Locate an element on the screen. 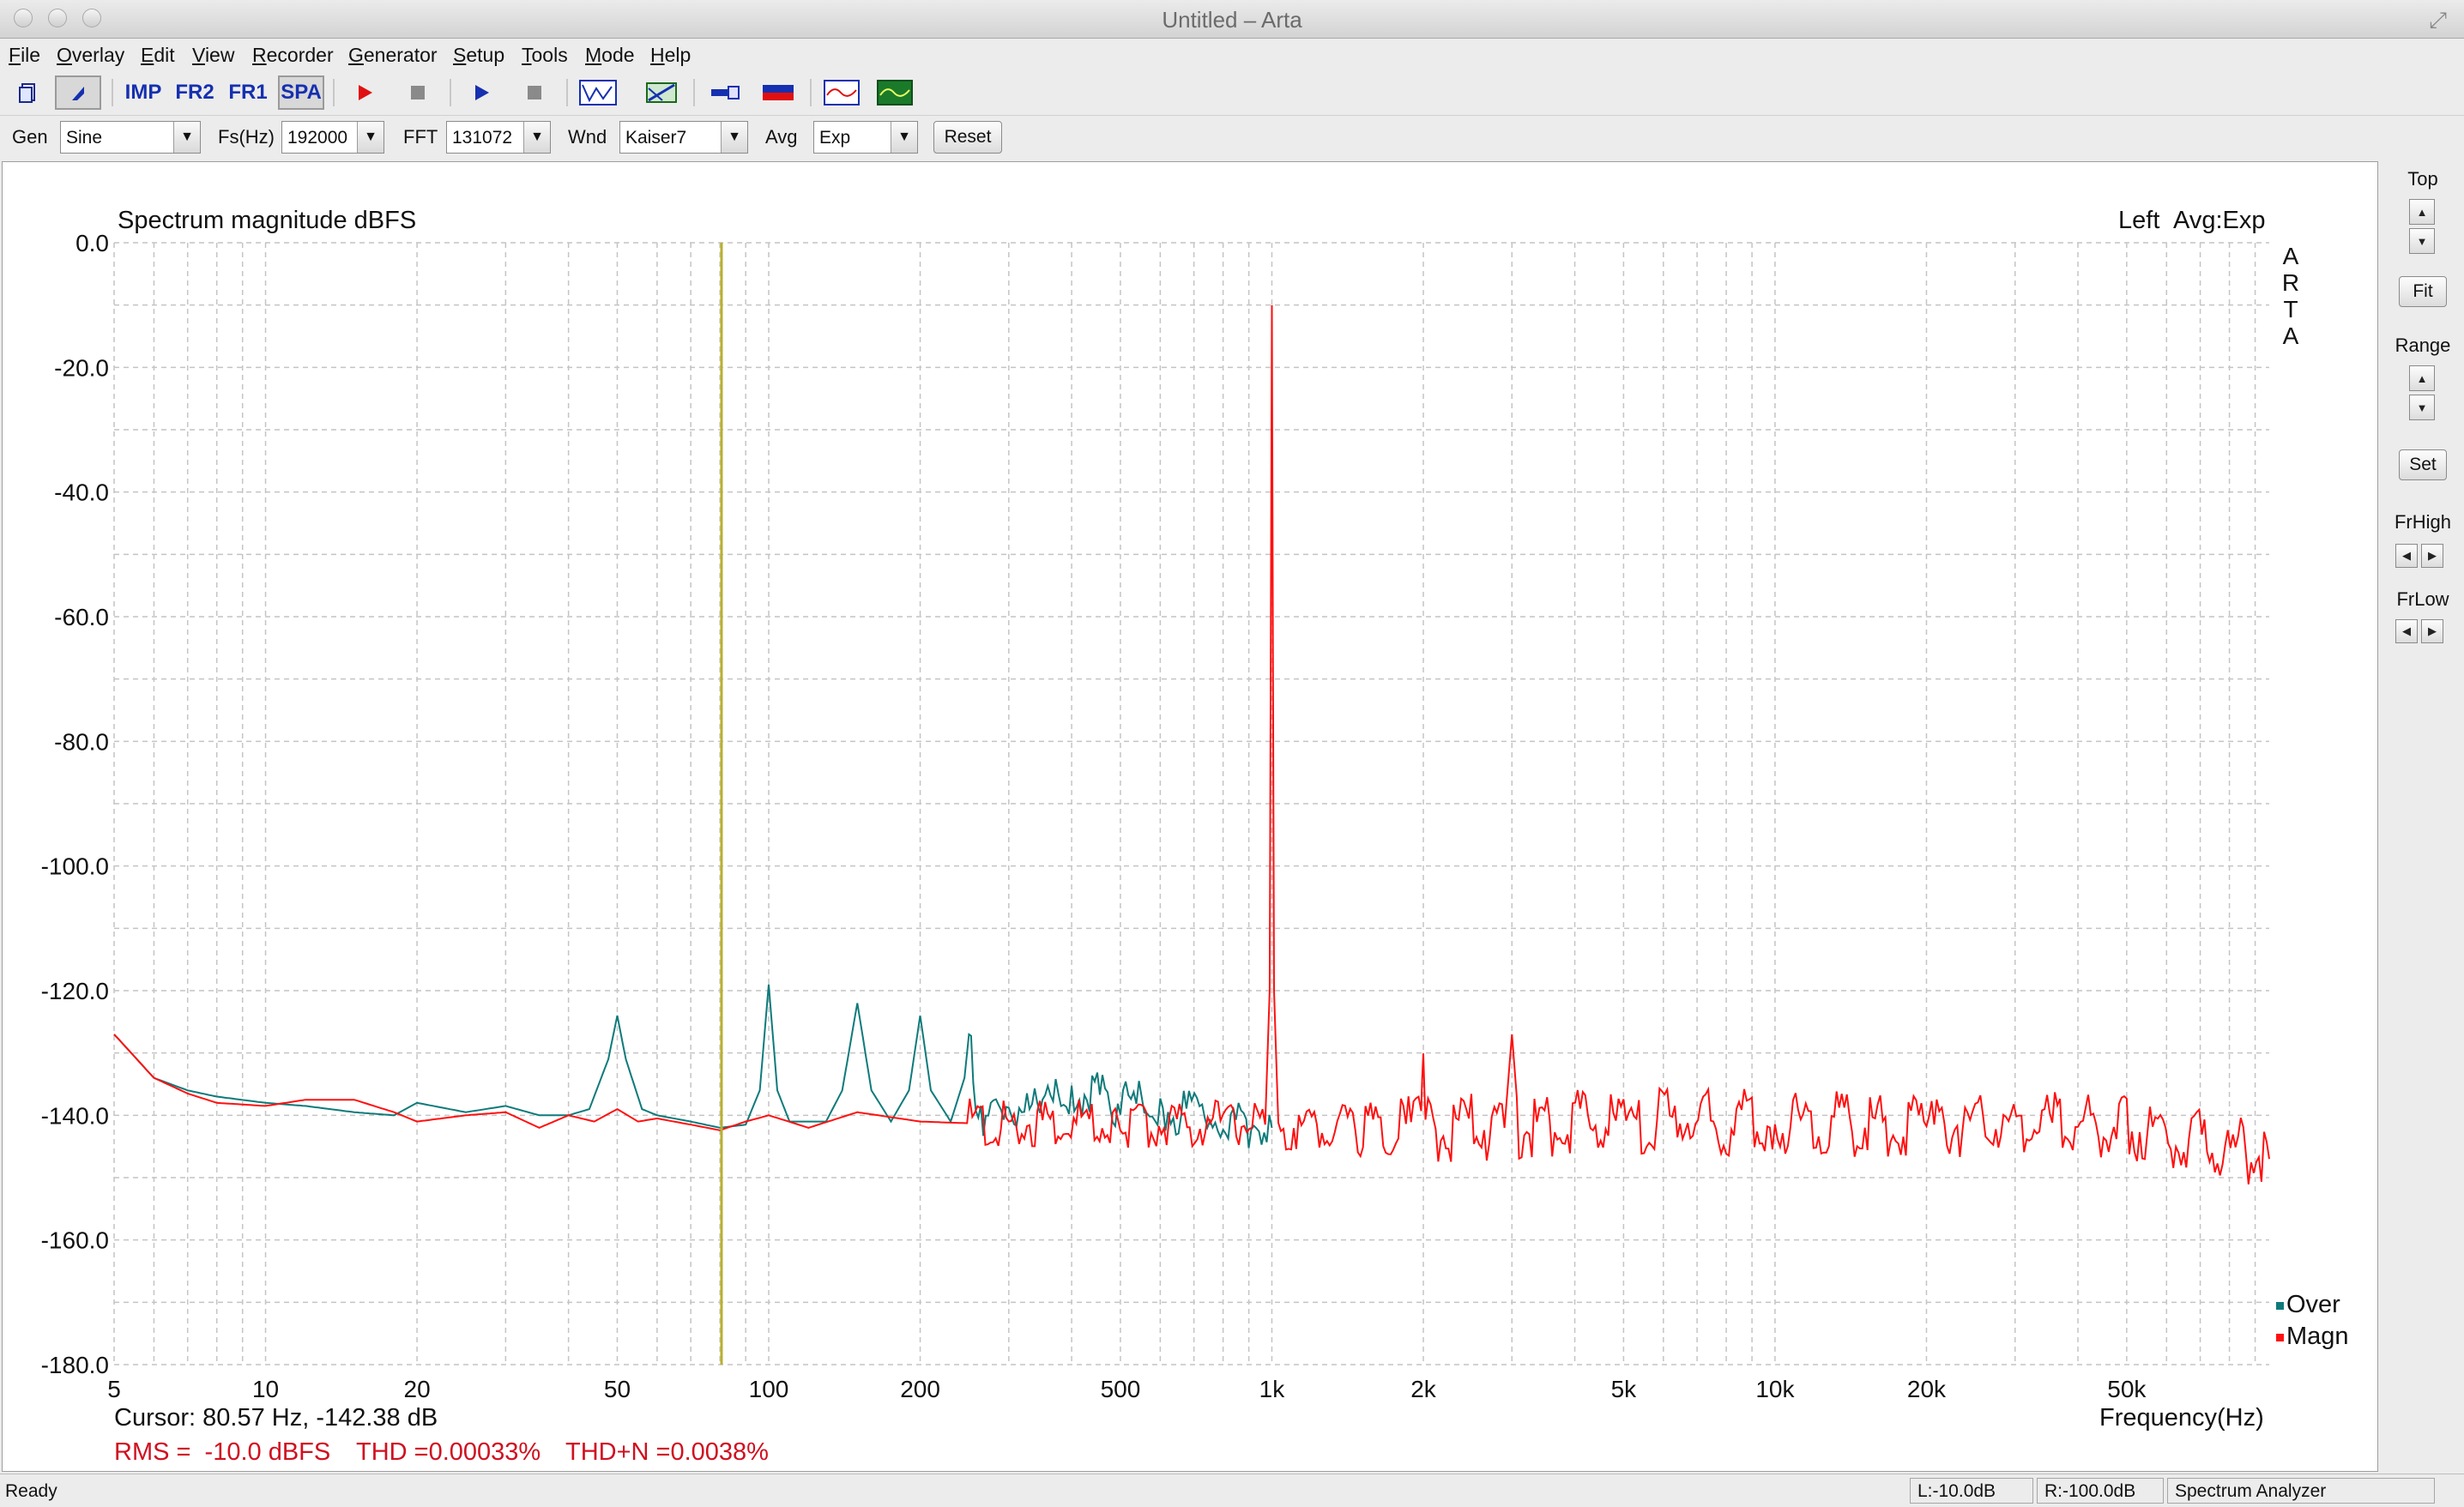 The width and height of the screenshot is (2464, 1507). legend-item-over: Over is located at coordinates (2312, 1305).